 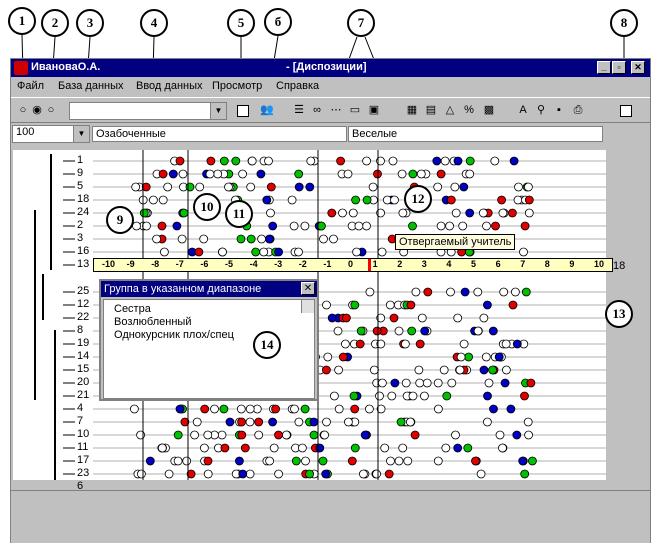 I want to click on menu-view: Просмотр, so click(x=237, y=86).